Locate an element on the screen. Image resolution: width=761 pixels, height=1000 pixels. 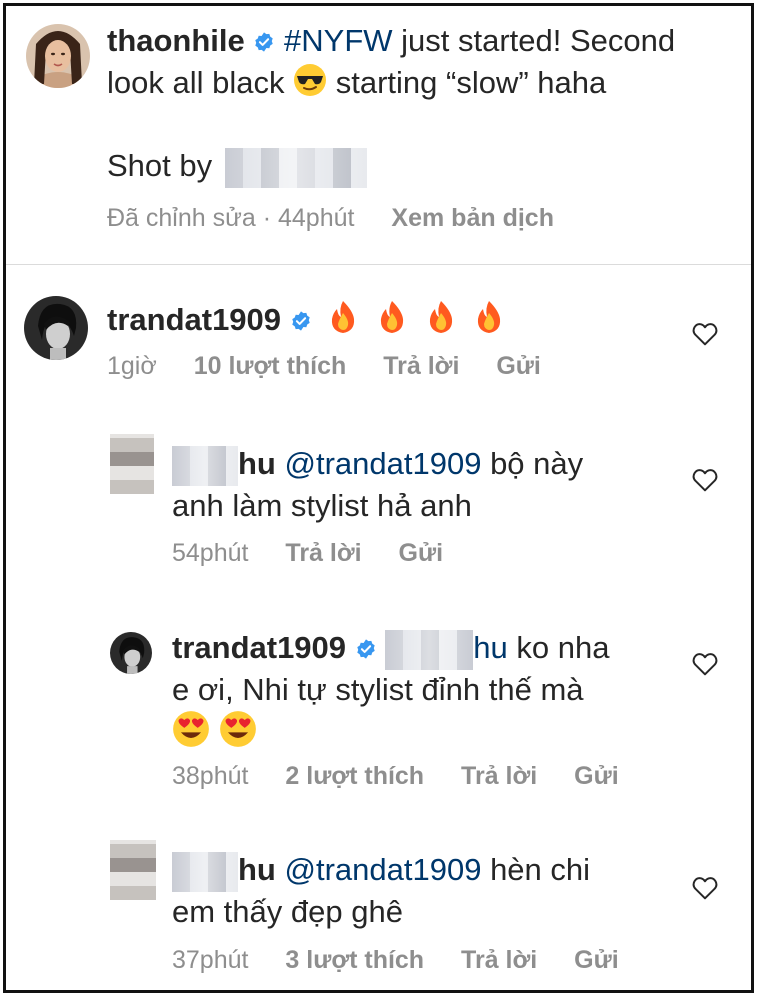
comment-3-meta: 38phút 2 lượt thích Trả lời Gửi is located at coordinates (395, 776).